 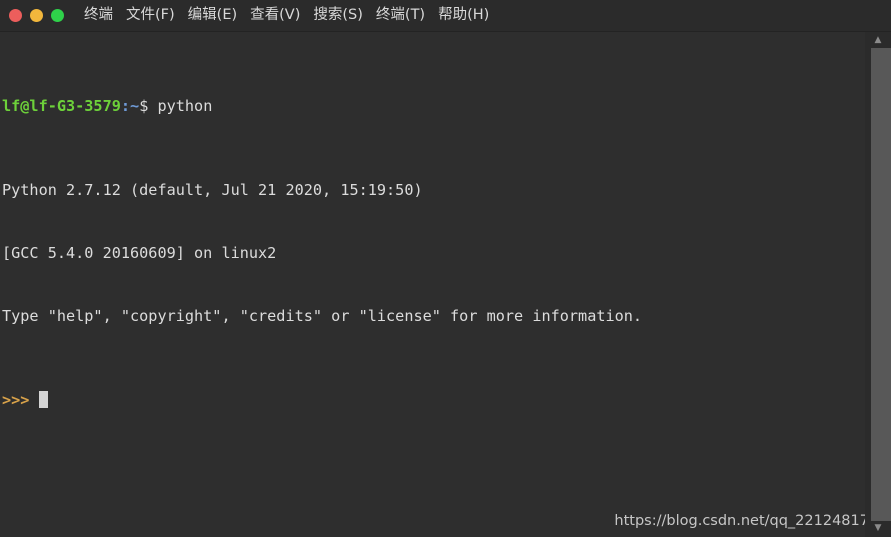 I want to click on python-prompt-space, so click(x=33, y=400).